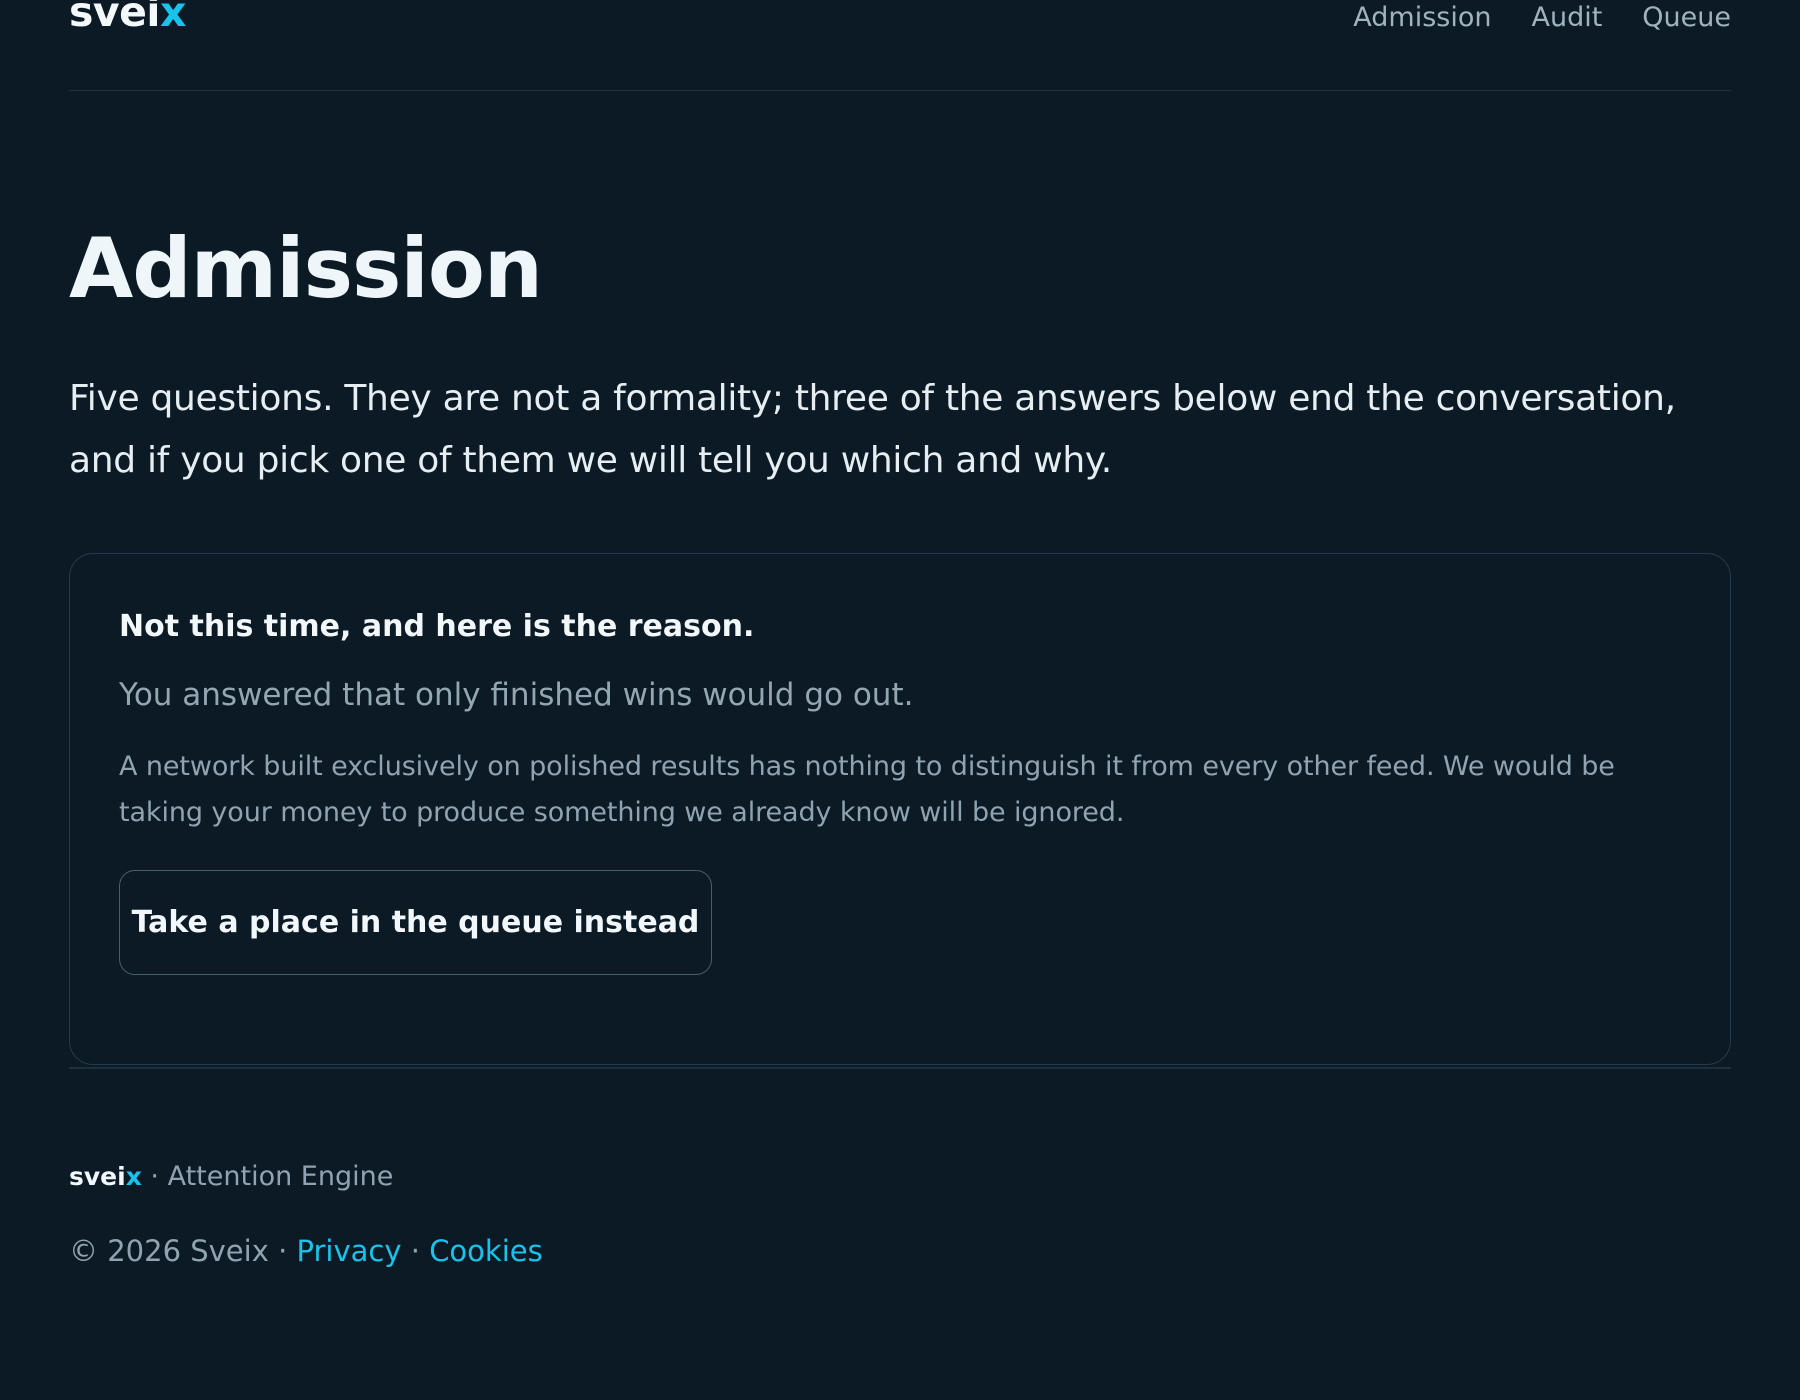 The image size is (1800, 1400). I want to click on result-title: Not this time, and here is the reason., so click(437, 626).